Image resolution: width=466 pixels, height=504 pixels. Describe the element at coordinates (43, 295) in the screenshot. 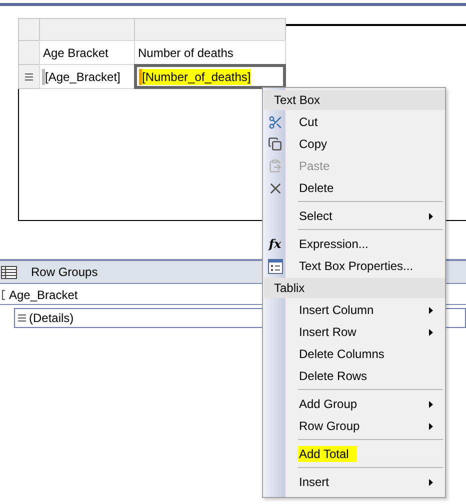

I see `group-label: Age_Bracket` at that location.